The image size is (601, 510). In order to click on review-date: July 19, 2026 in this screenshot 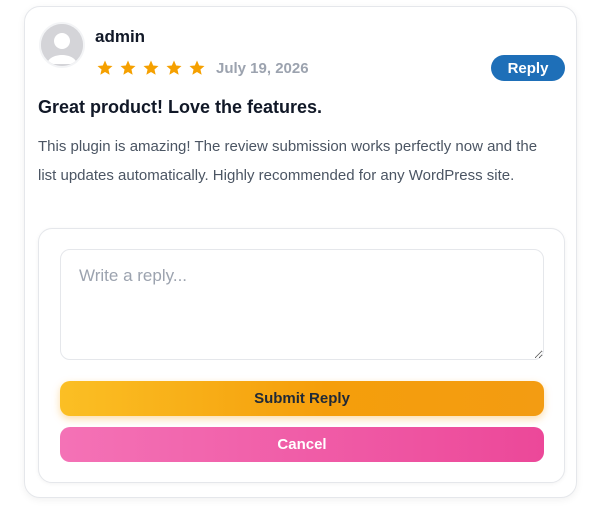, I will do `click(262, 68)`.